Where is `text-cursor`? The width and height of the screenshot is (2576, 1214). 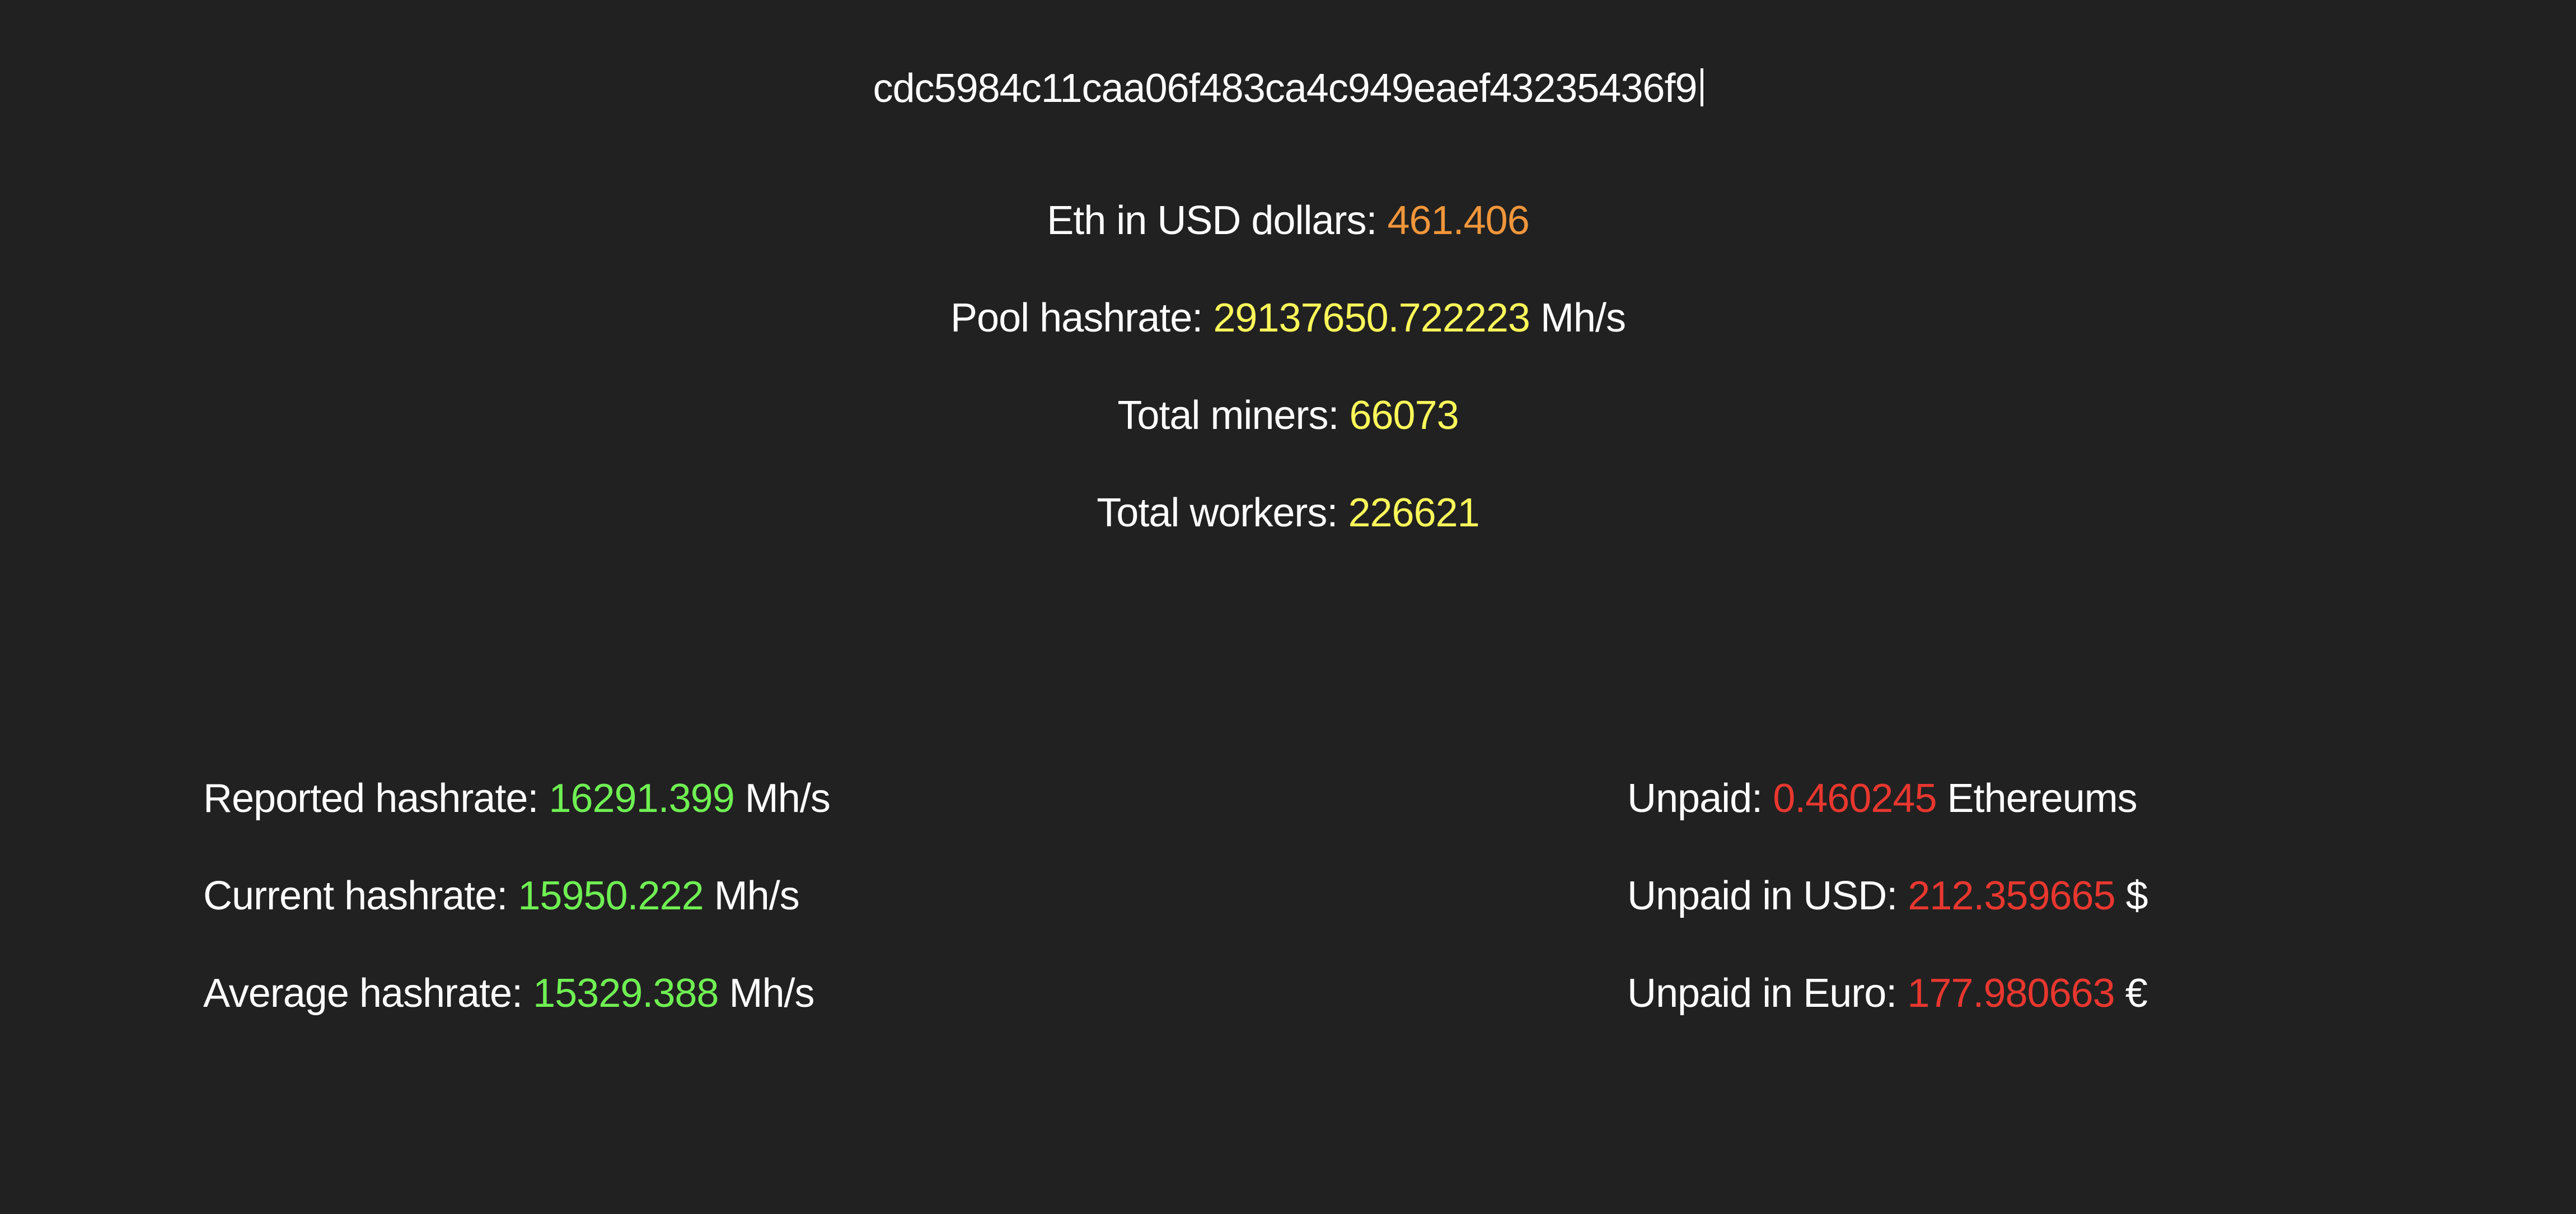 text-cursor is located at coordinates (1702, 87).